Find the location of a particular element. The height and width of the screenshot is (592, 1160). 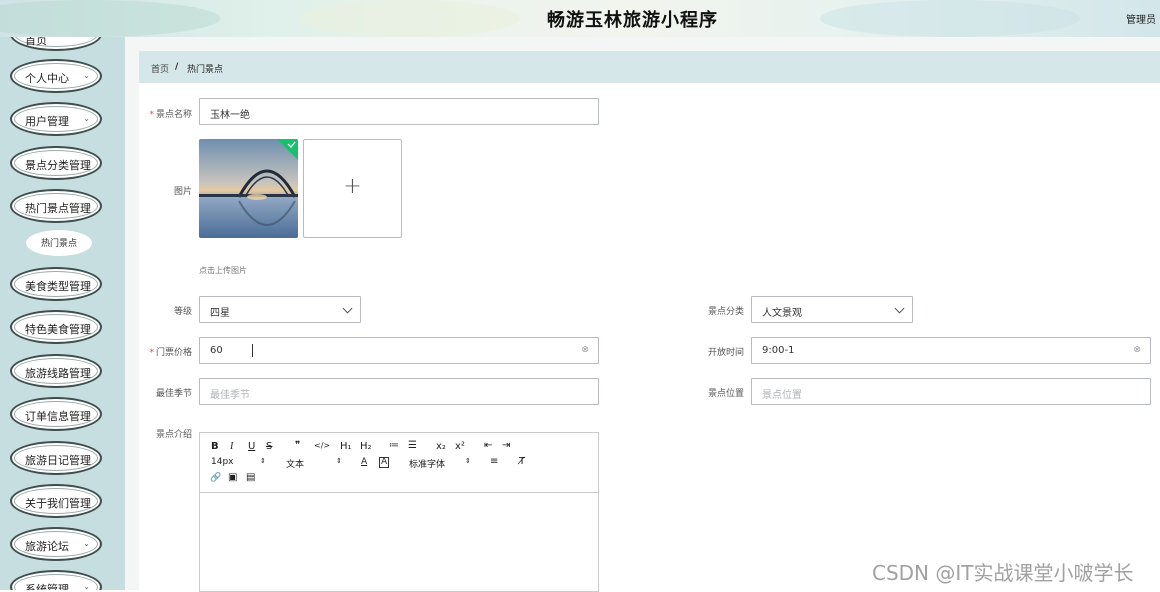

season-label: 最佳季节 is located at coordinates (173, 394).